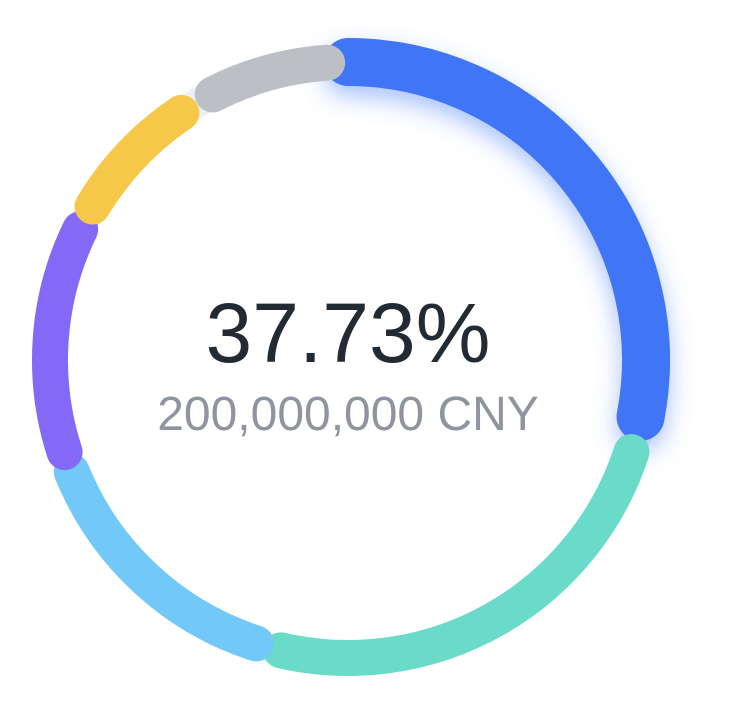  I want to click on segment-purple, so click(65, 341).